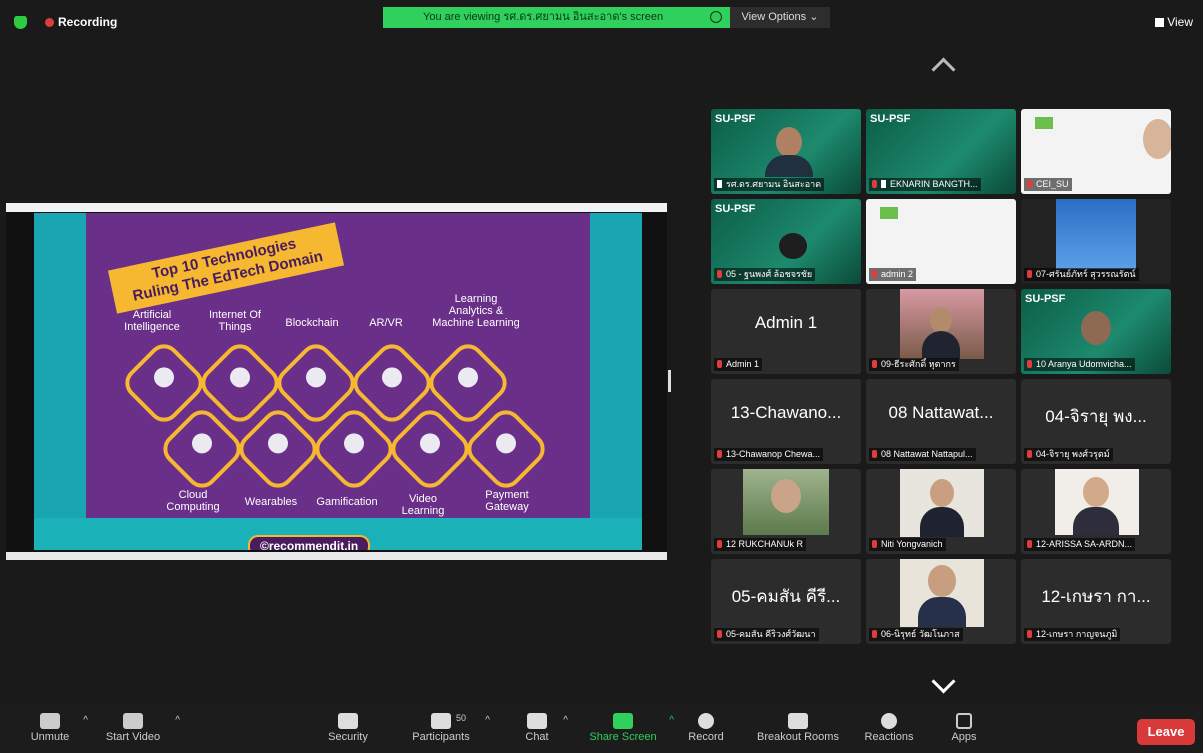 The image size is (1203, 753). Describe the element at coordinates (348, 729) in the screenshot. I see `security-button: Security` at that location.